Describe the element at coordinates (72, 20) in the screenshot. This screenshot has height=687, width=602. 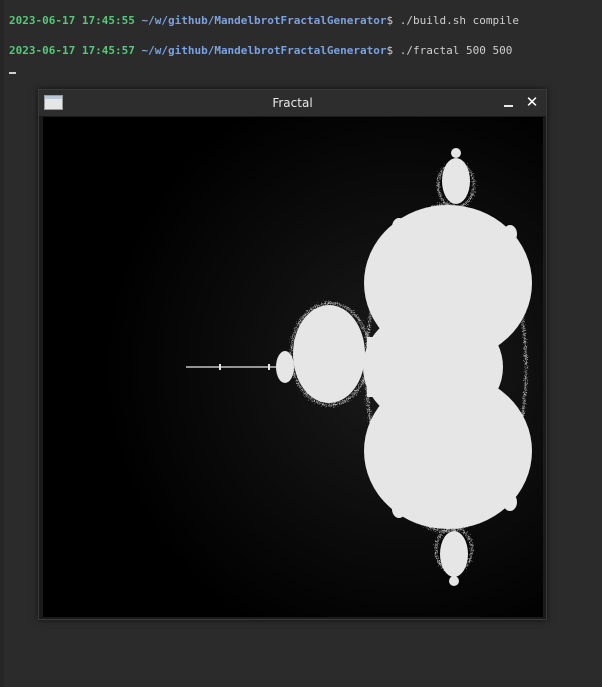
I see `timestamp: 2023-06-17 17:45:55` at that location.